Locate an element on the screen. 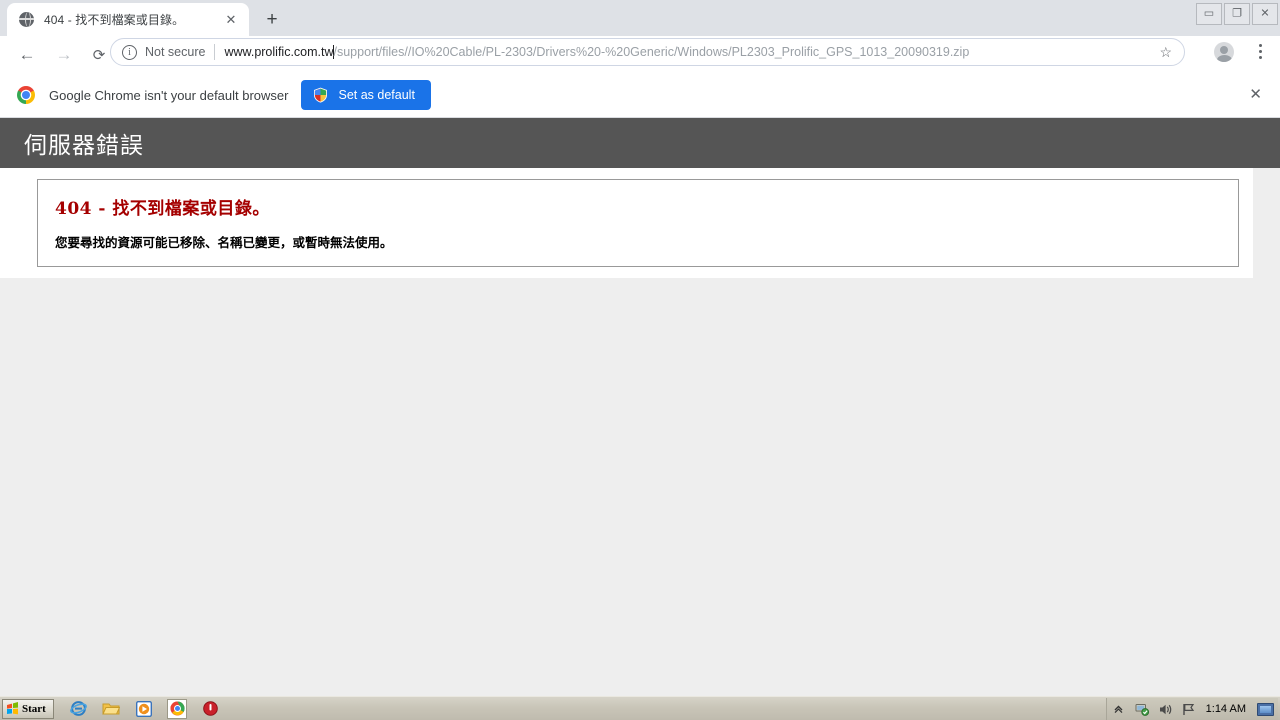  url-host: www.prolific.com.tw is located at coordinates (279, 52).